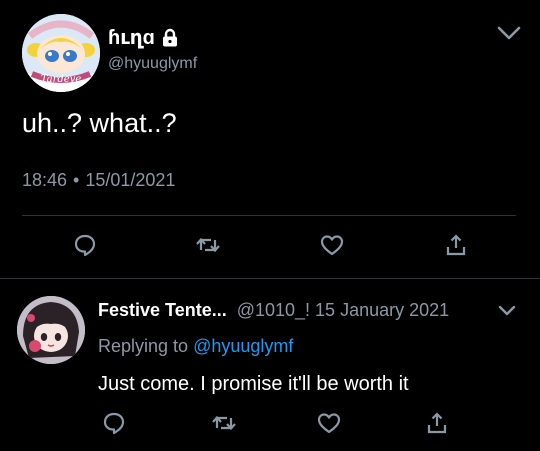 The image size is (540, 451). I want to click on reply-header: Festive Tente... @1010_! 15 January 2021, so click(273, 310).